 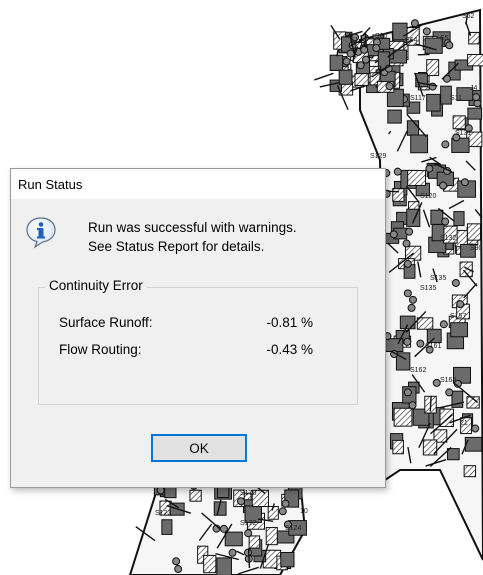 I want to click on node-label: S124, so click(x=293, y=528).